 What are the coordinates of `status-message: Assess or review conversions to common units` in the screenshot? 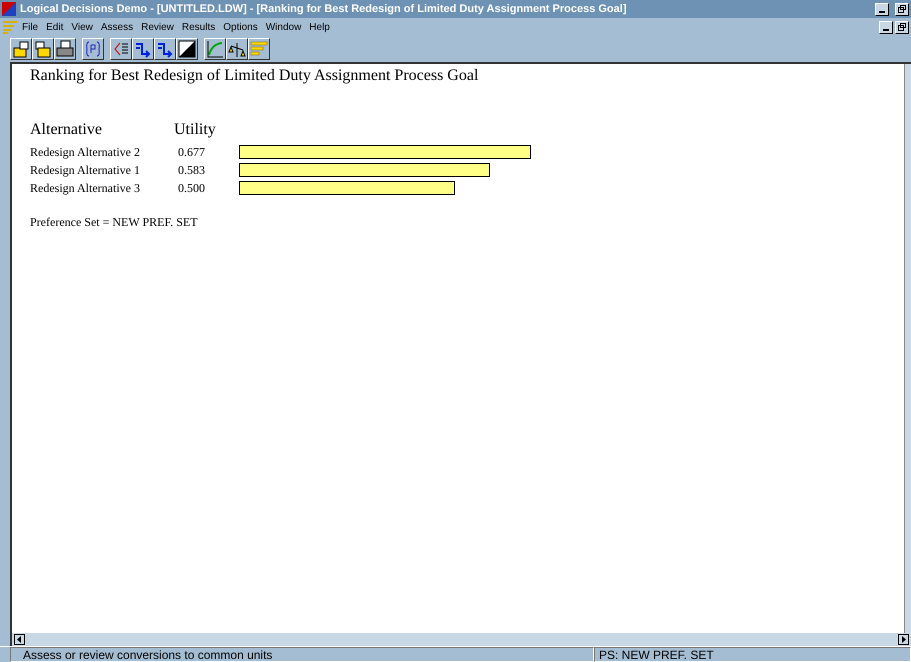 It's located at (302, 654).